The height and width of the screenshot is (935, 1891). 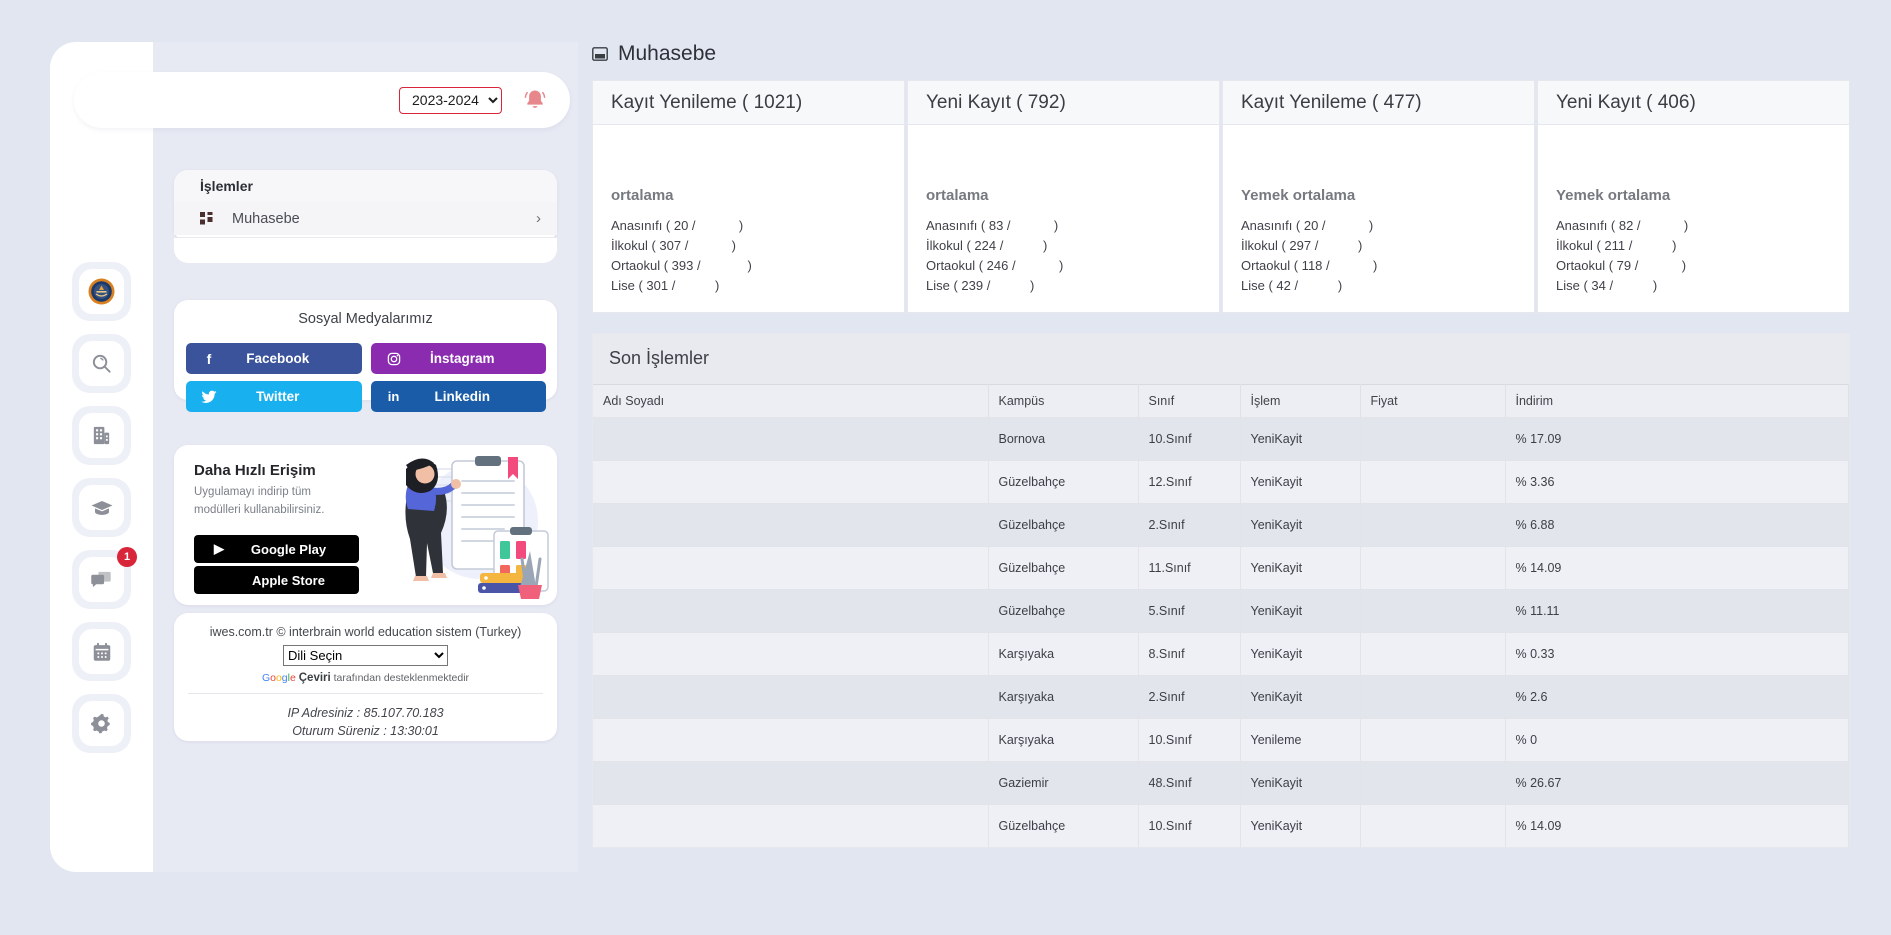 I want to click on stat-line: İlkokul ( 297 / ), so click(x=1302, y=245).